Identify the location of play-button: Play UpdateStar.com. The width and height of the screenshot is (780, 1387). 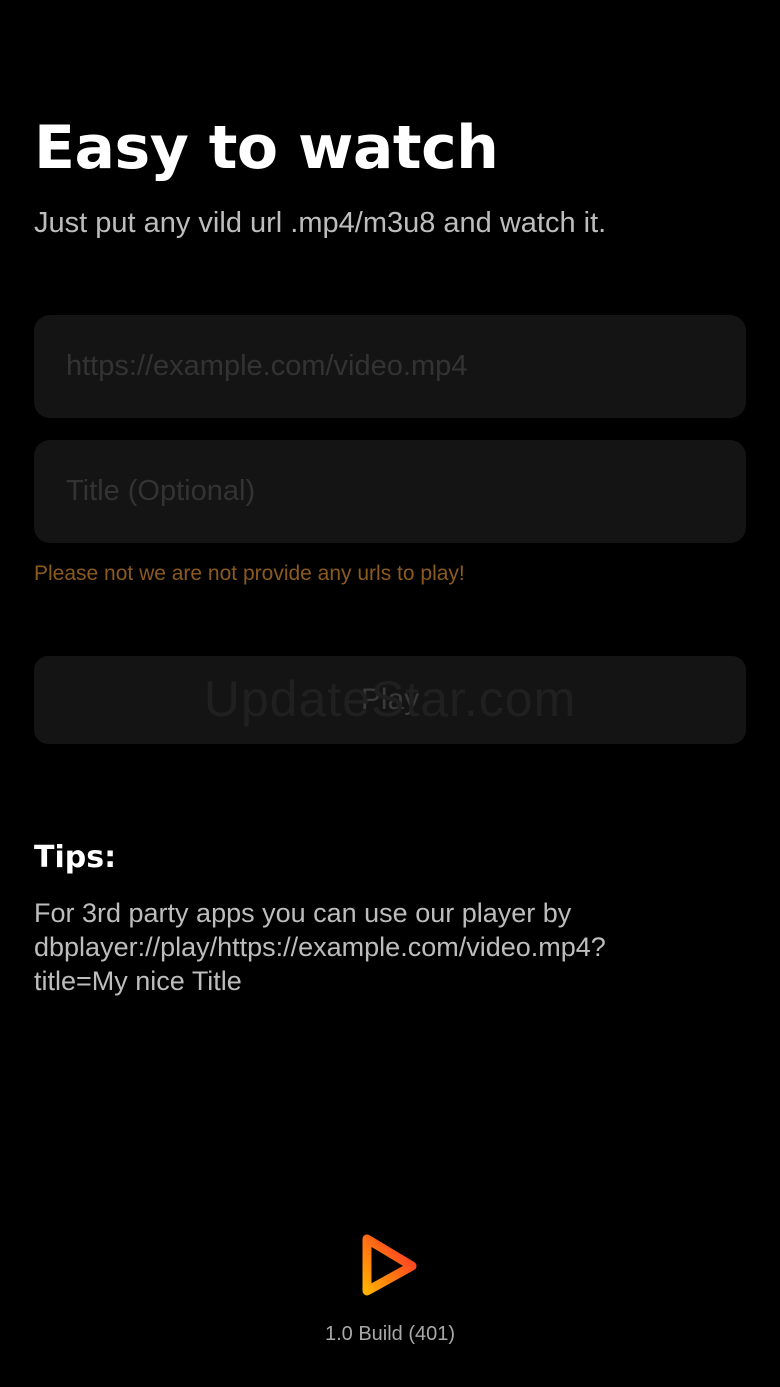
(390, 700).